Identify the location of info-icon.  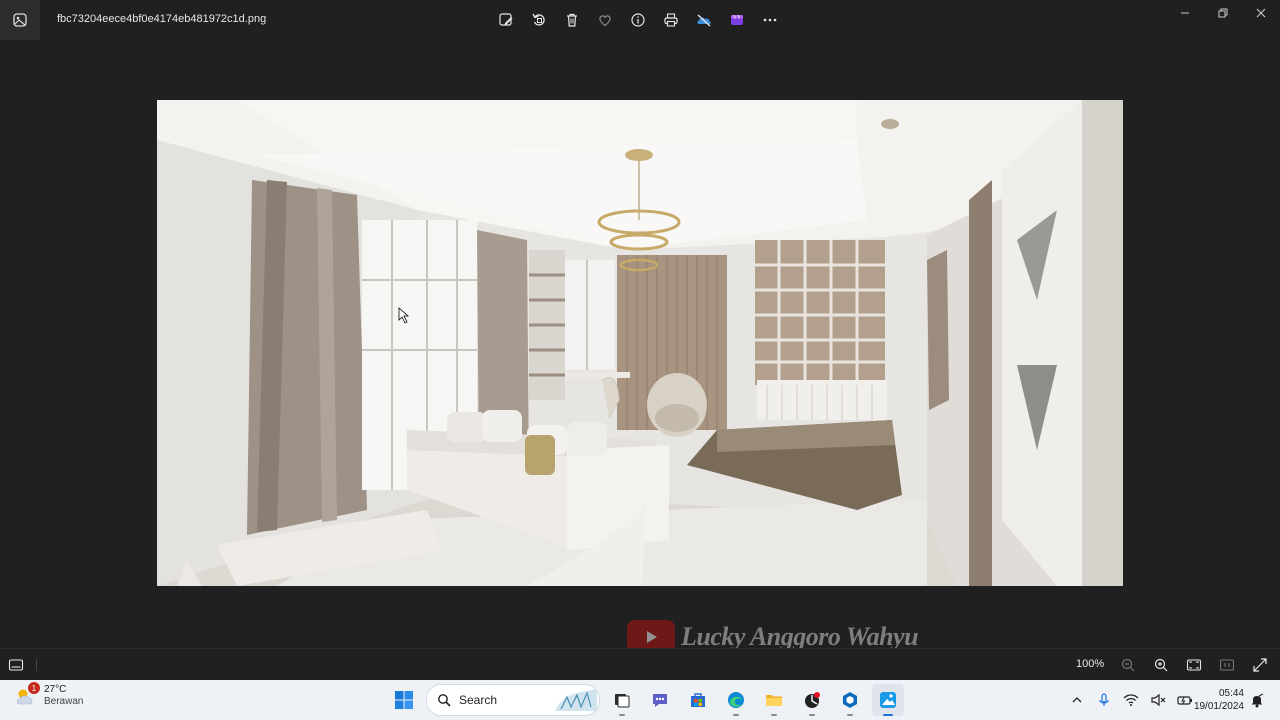
(638, 20).